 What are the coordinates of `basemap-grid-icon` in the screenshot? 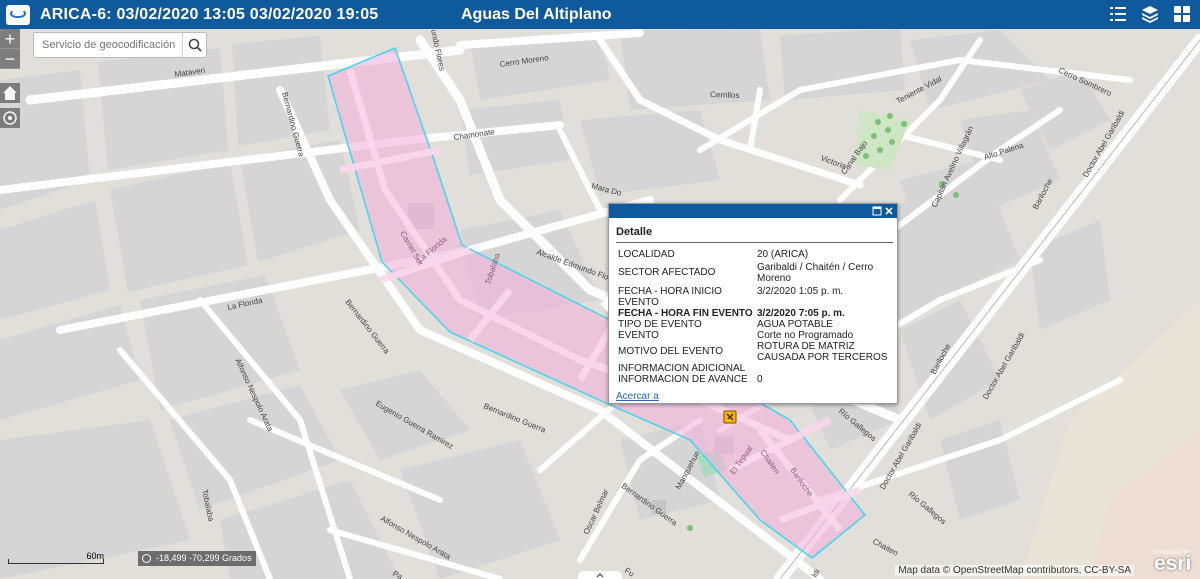 It's located at (1182, 14).